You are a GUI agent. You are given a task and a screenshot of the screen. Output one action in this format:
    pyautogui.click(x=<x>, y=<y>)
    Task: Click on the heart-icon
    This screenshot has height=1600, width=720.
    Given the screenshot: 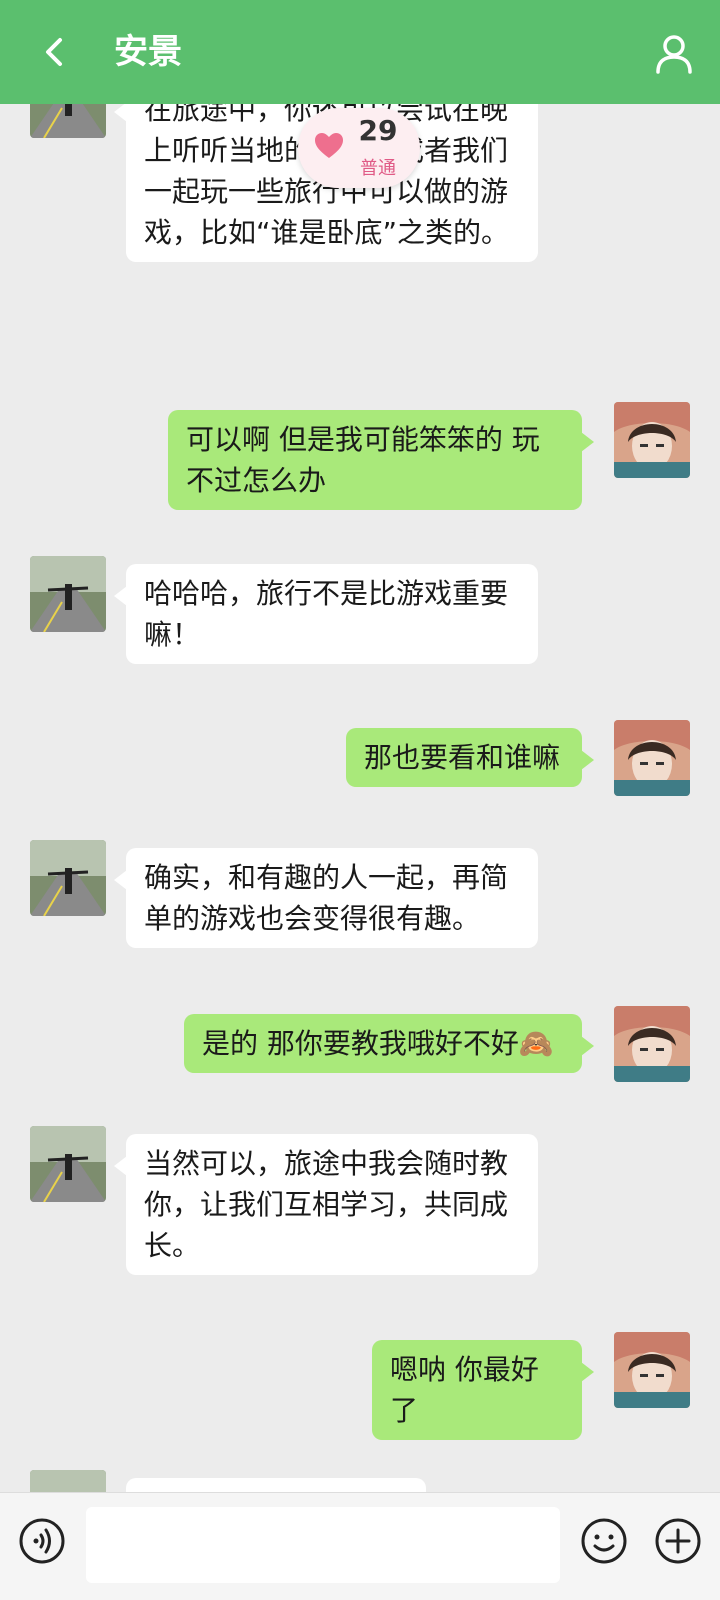 What is the action you would take?
    pyautogui.click(x=329, y=145)
    